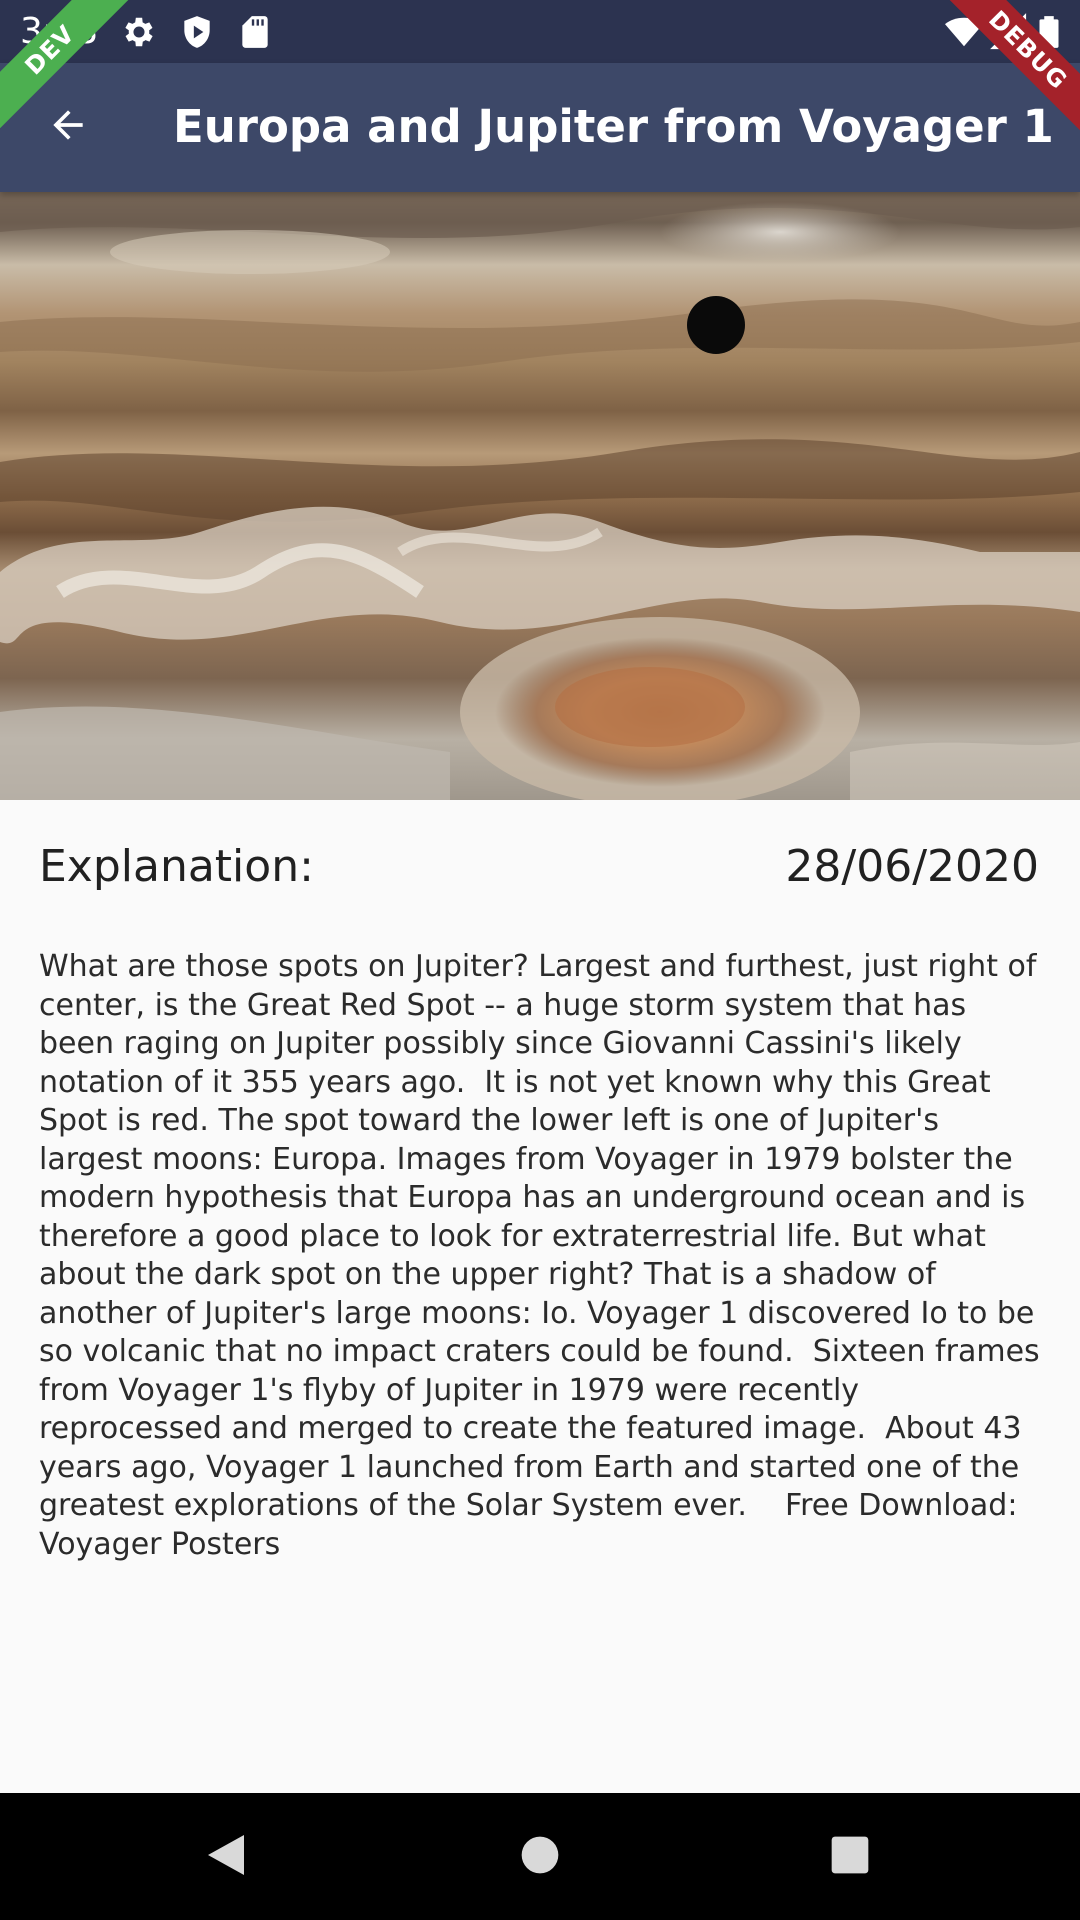 The width and height of the screenshot is (1080, 1920). I want to click on nav-back-button, so click(226, 1857).